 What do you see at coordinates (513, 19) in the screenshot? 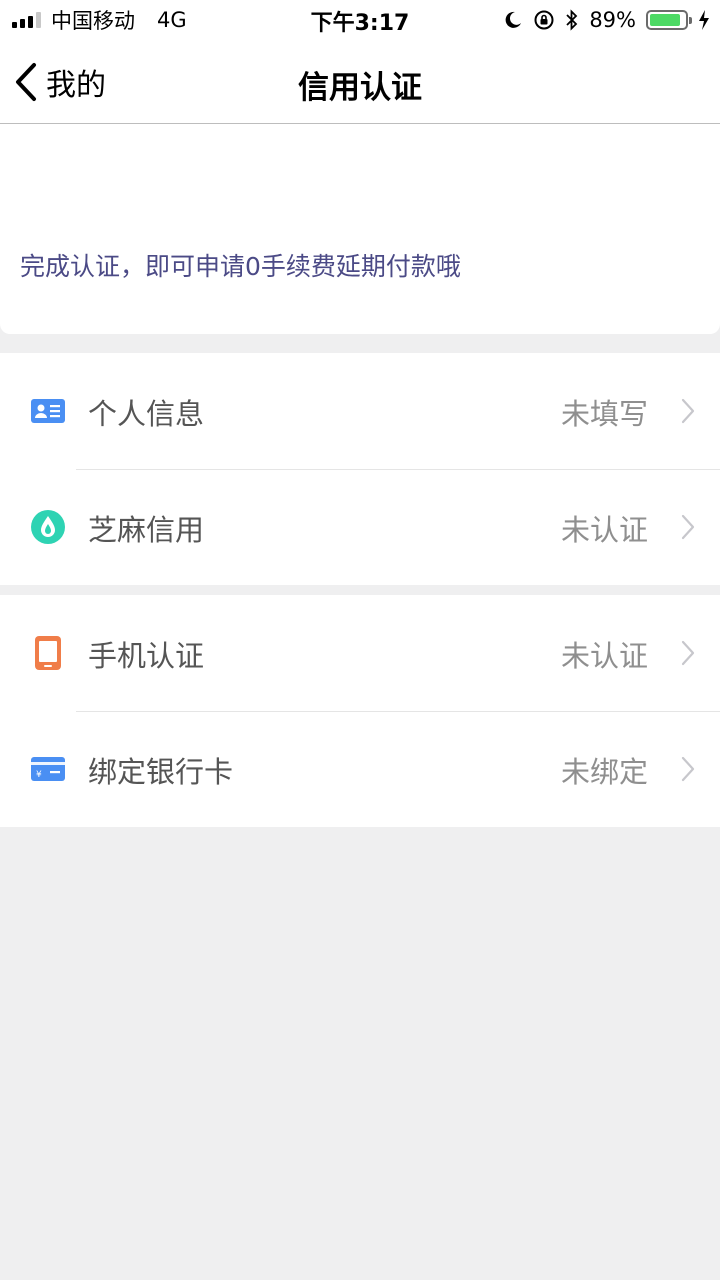
I see `moon-icon` at bounding box center [513, 19].